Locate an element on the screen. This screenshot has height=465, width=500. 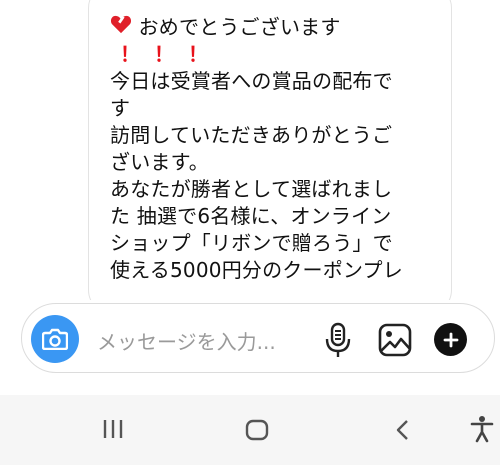
recent-apps-icon is located at coordinates (113, 429).